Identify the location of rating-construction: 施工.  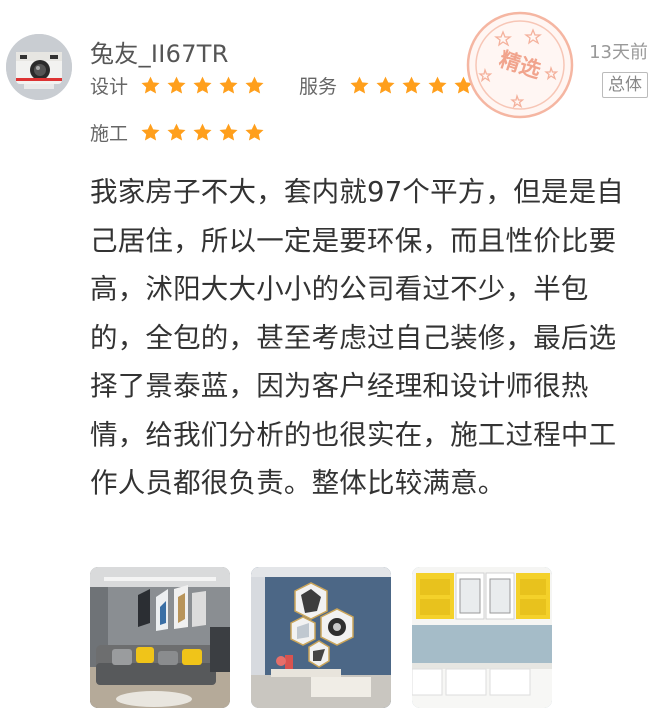
(177, 132).